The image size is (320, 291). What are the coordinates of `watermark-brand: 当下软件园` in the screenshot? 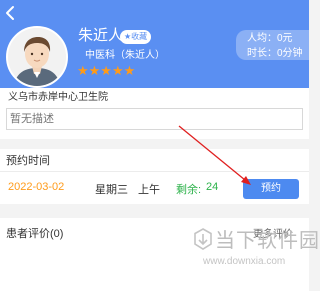 It's located at (267, 241).